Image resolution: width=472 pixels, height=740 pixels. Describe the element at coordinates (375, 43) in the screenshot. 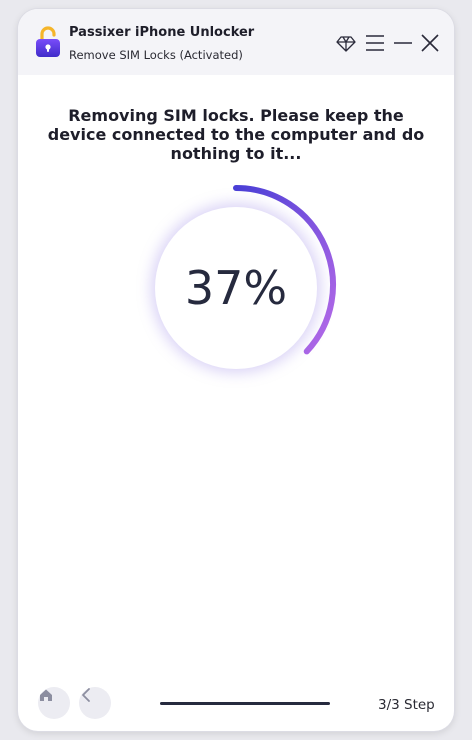

I see `menu-icon` at that location.